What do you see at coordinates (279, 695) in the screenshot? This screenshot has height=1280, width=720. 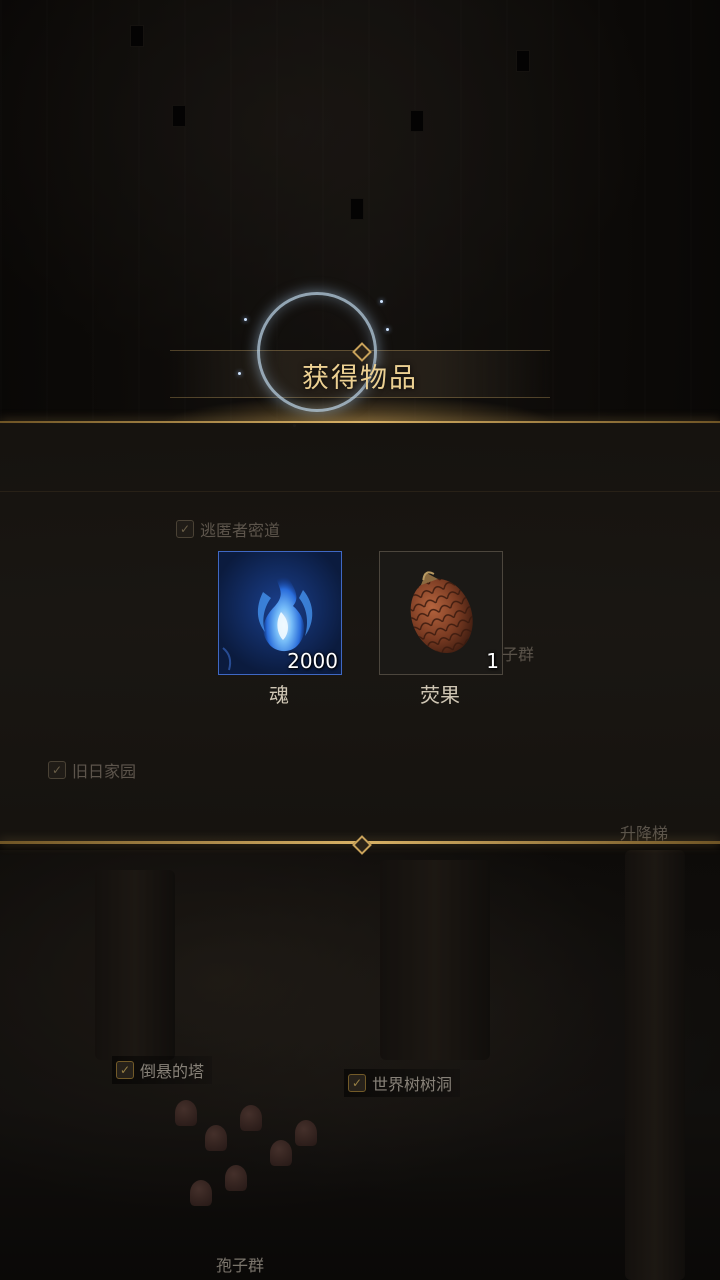 I see `item-name-soul: 魂` at bounding box center [279, 695].